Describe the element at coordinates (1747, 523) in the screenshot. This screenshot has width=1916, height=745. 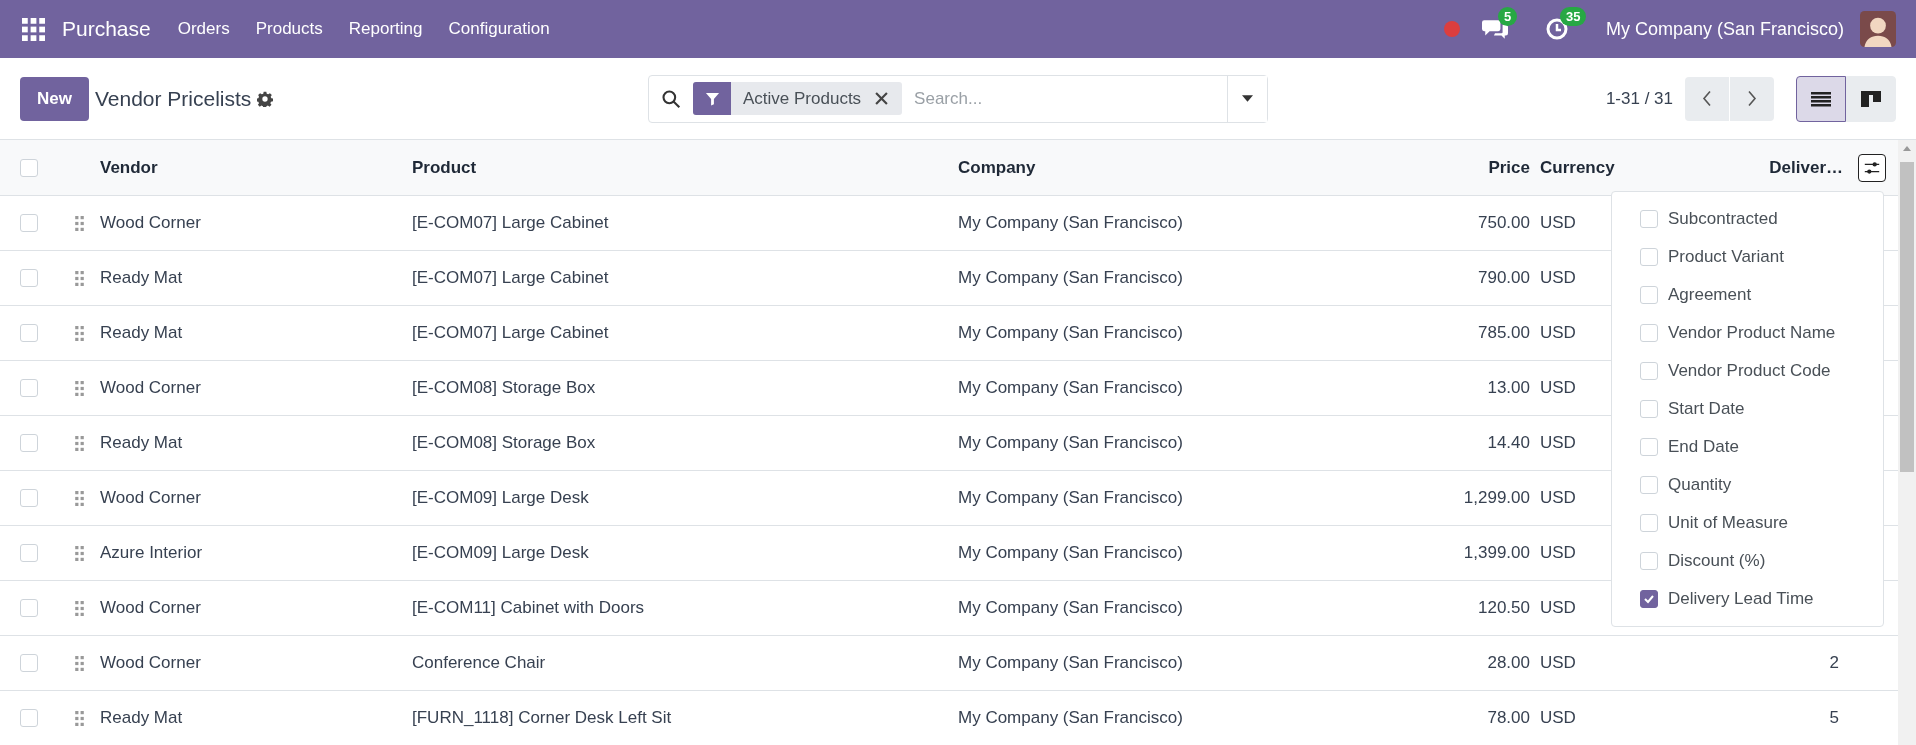
I see `optional-column-option: Unit of Measure` at that location.